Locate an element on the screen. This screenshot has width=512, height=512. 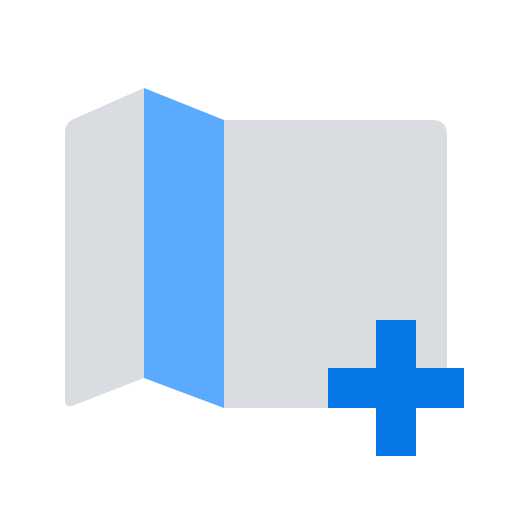
map-left-panel is located at coordinates (104, 247).